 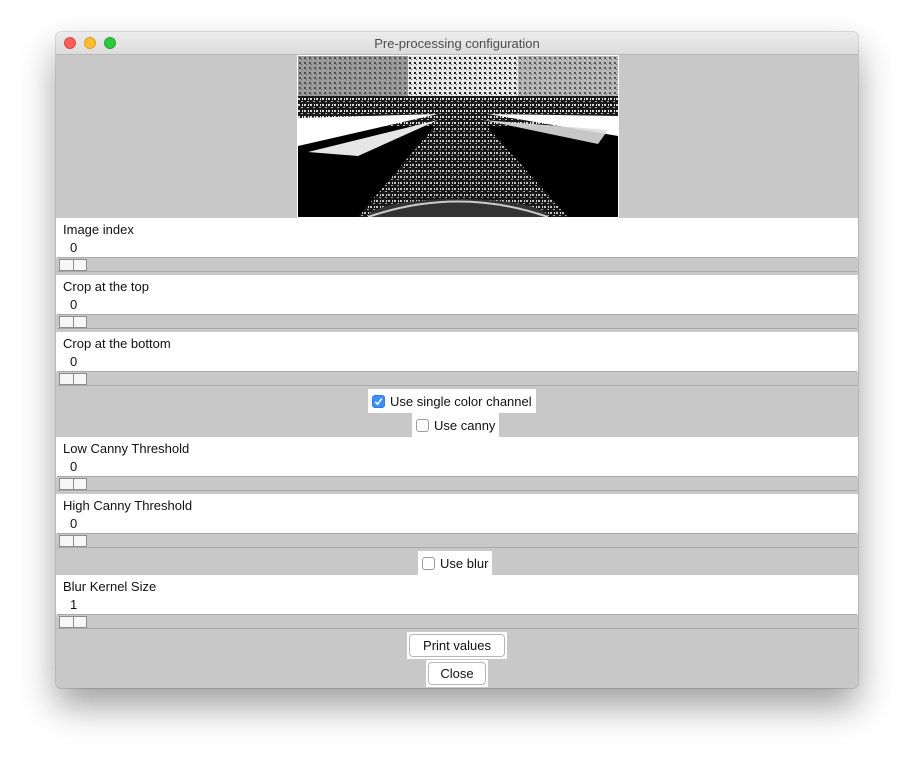 I want to click on blur-kernel-slider, so click(x=457, y=621).